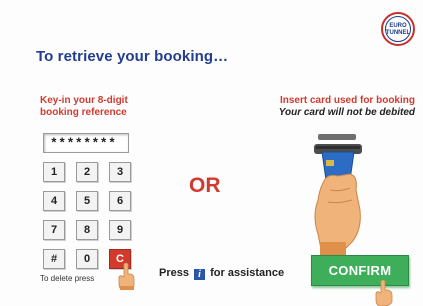 The width and height of the screenshot is (423, 306). I want to click on key-4: 4, so click(54, 201).